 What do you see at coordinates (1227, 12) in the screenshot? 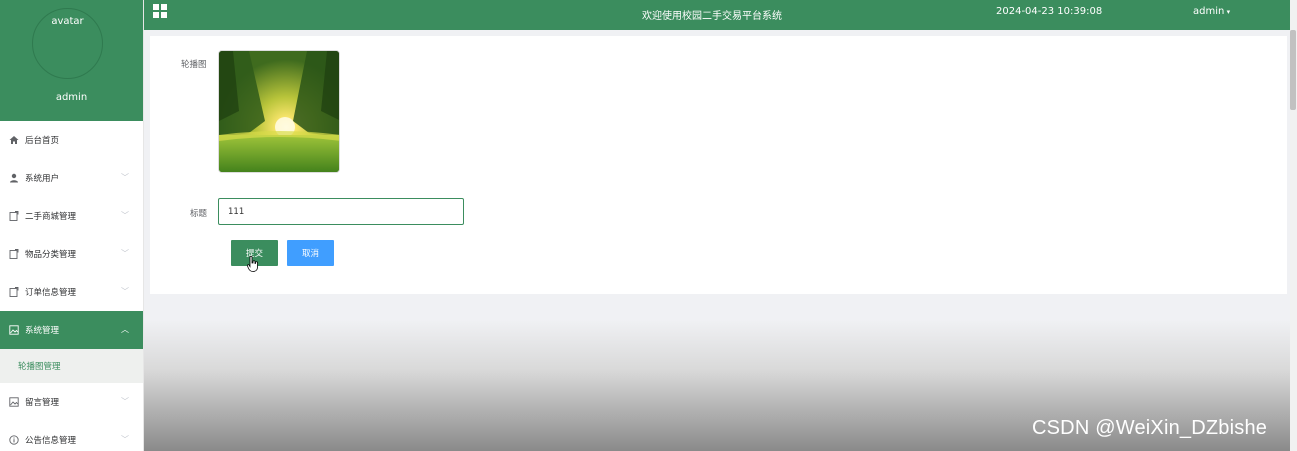
I see `caret-down-icon: ▾` at bounding box center [1227, 12].